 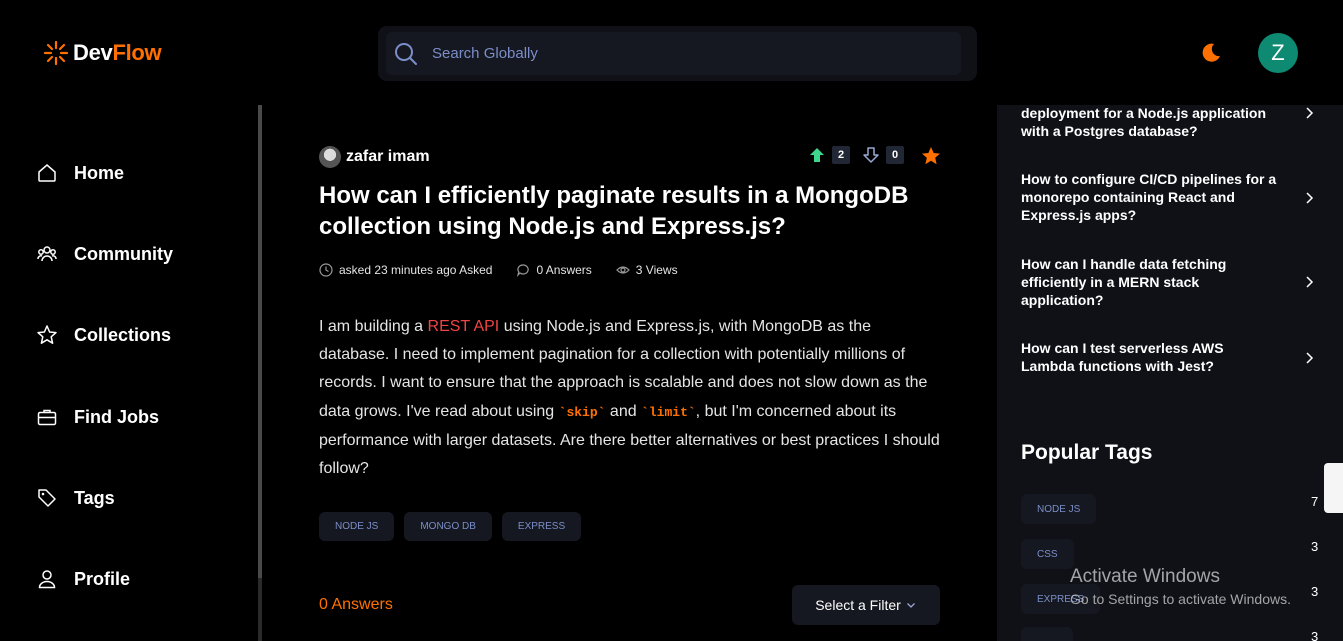 I want to click on sidebar-item-profile: Profile, so click(x=83, y=579).